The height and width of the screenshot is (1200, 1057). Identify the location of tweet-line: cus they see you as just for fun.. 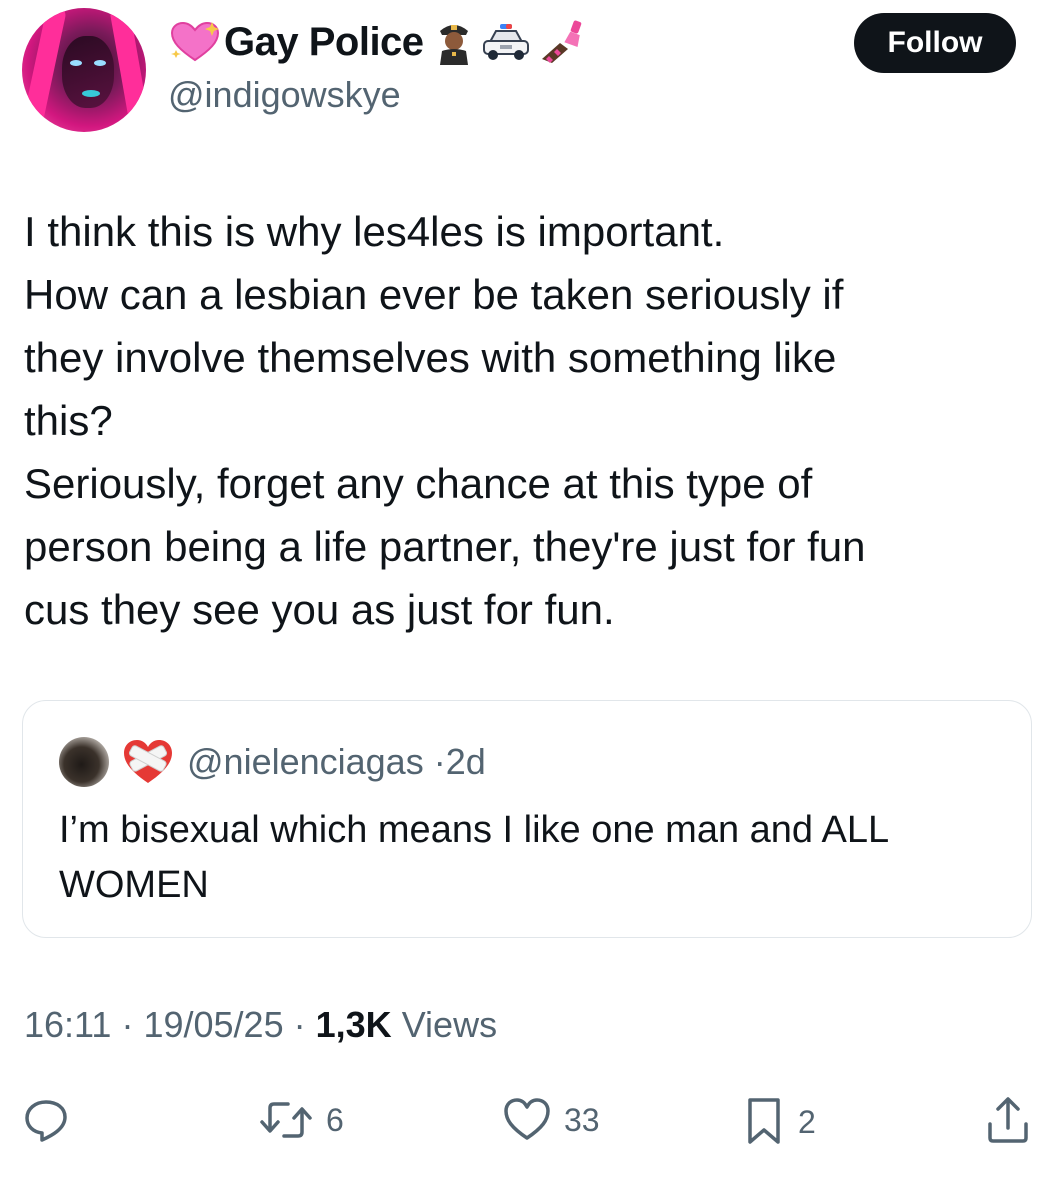
(319, 609).